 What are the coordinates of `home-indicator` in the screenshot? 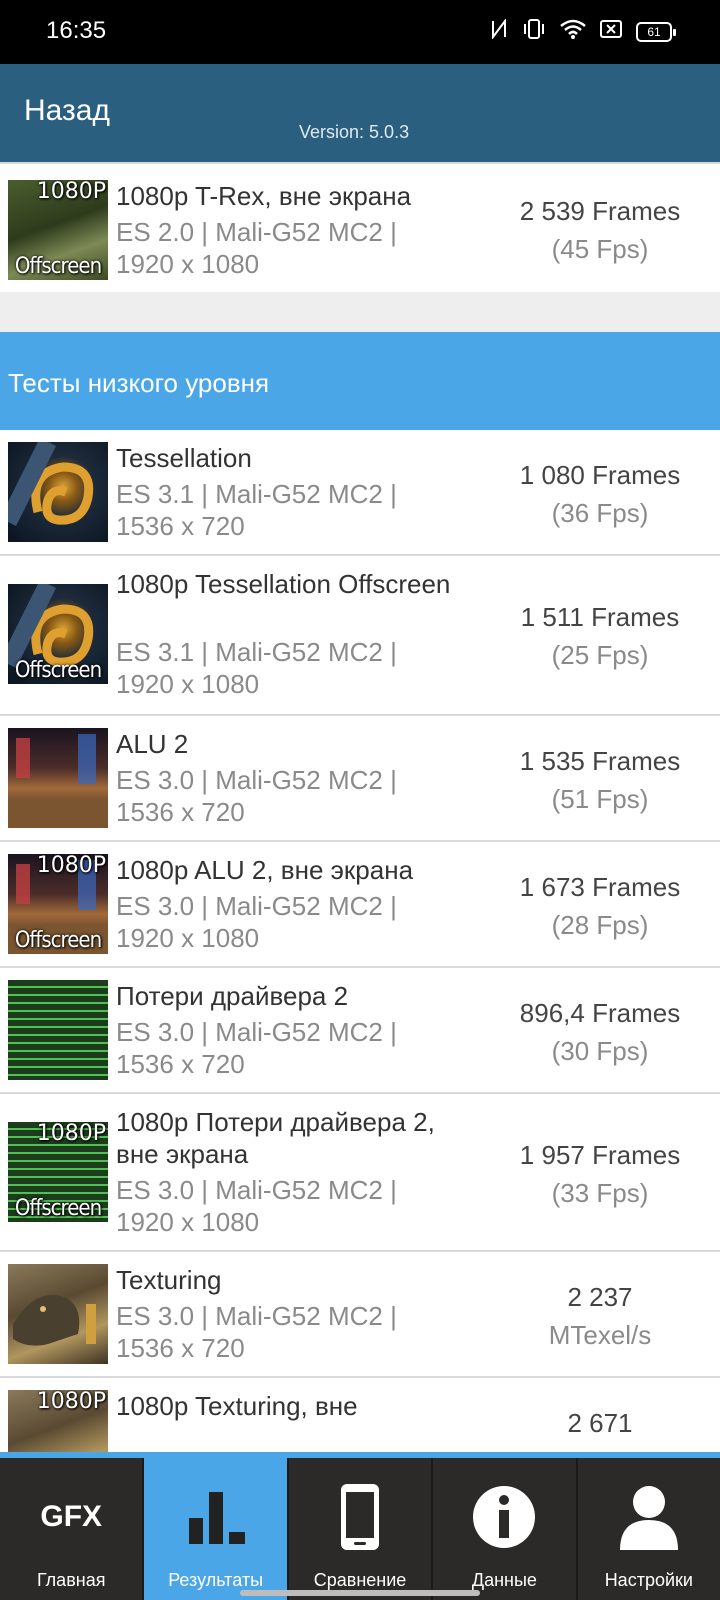 It's located at (360, 1593).